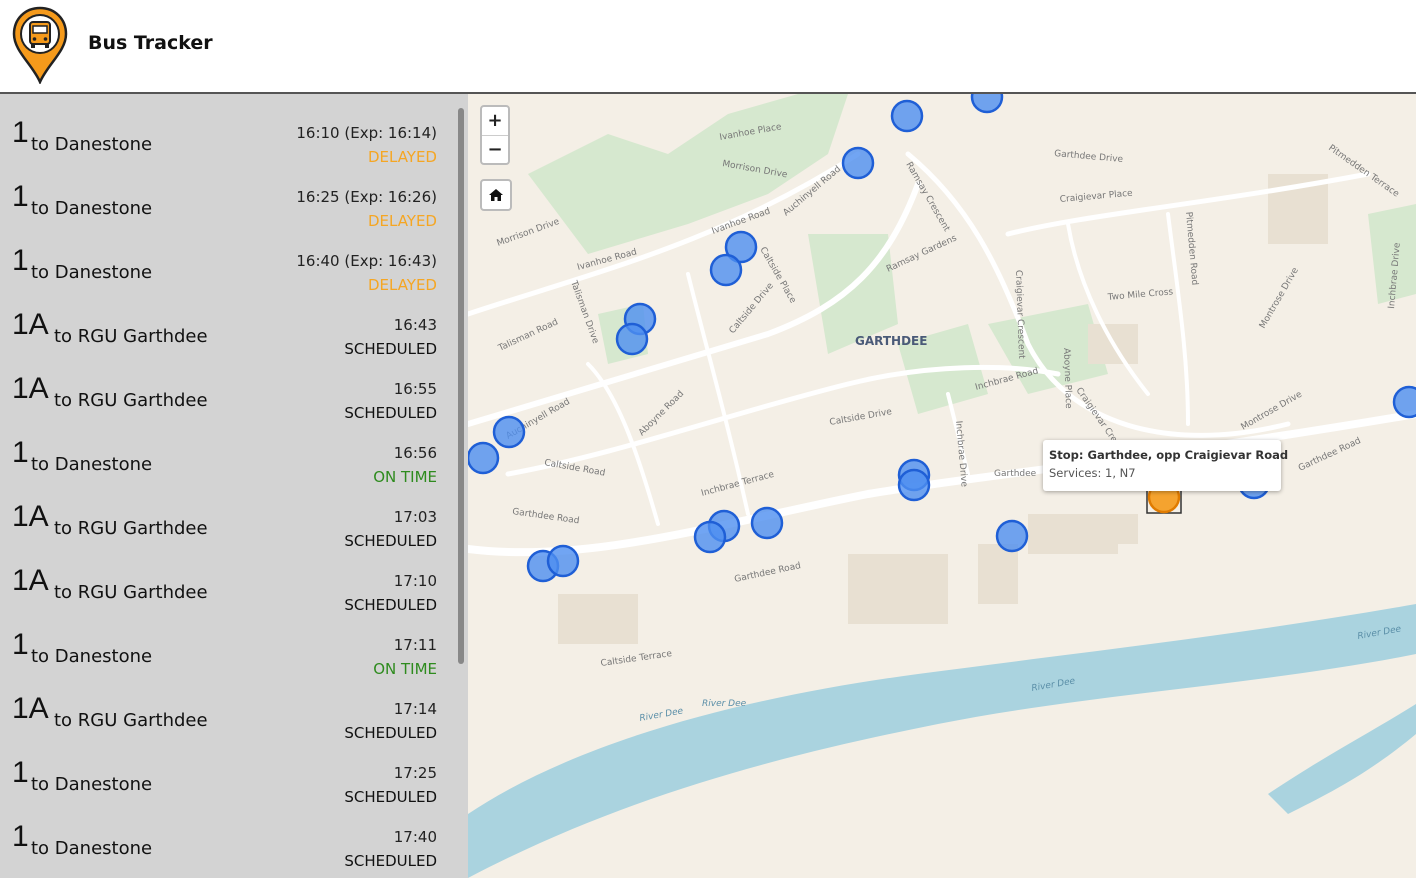 The height and width of the screenshot is (878, 1416). What do you see at coordinates (415, 581) in the screenshot?
I see `departure-time: 17:10` at bounding box center [415, 581].